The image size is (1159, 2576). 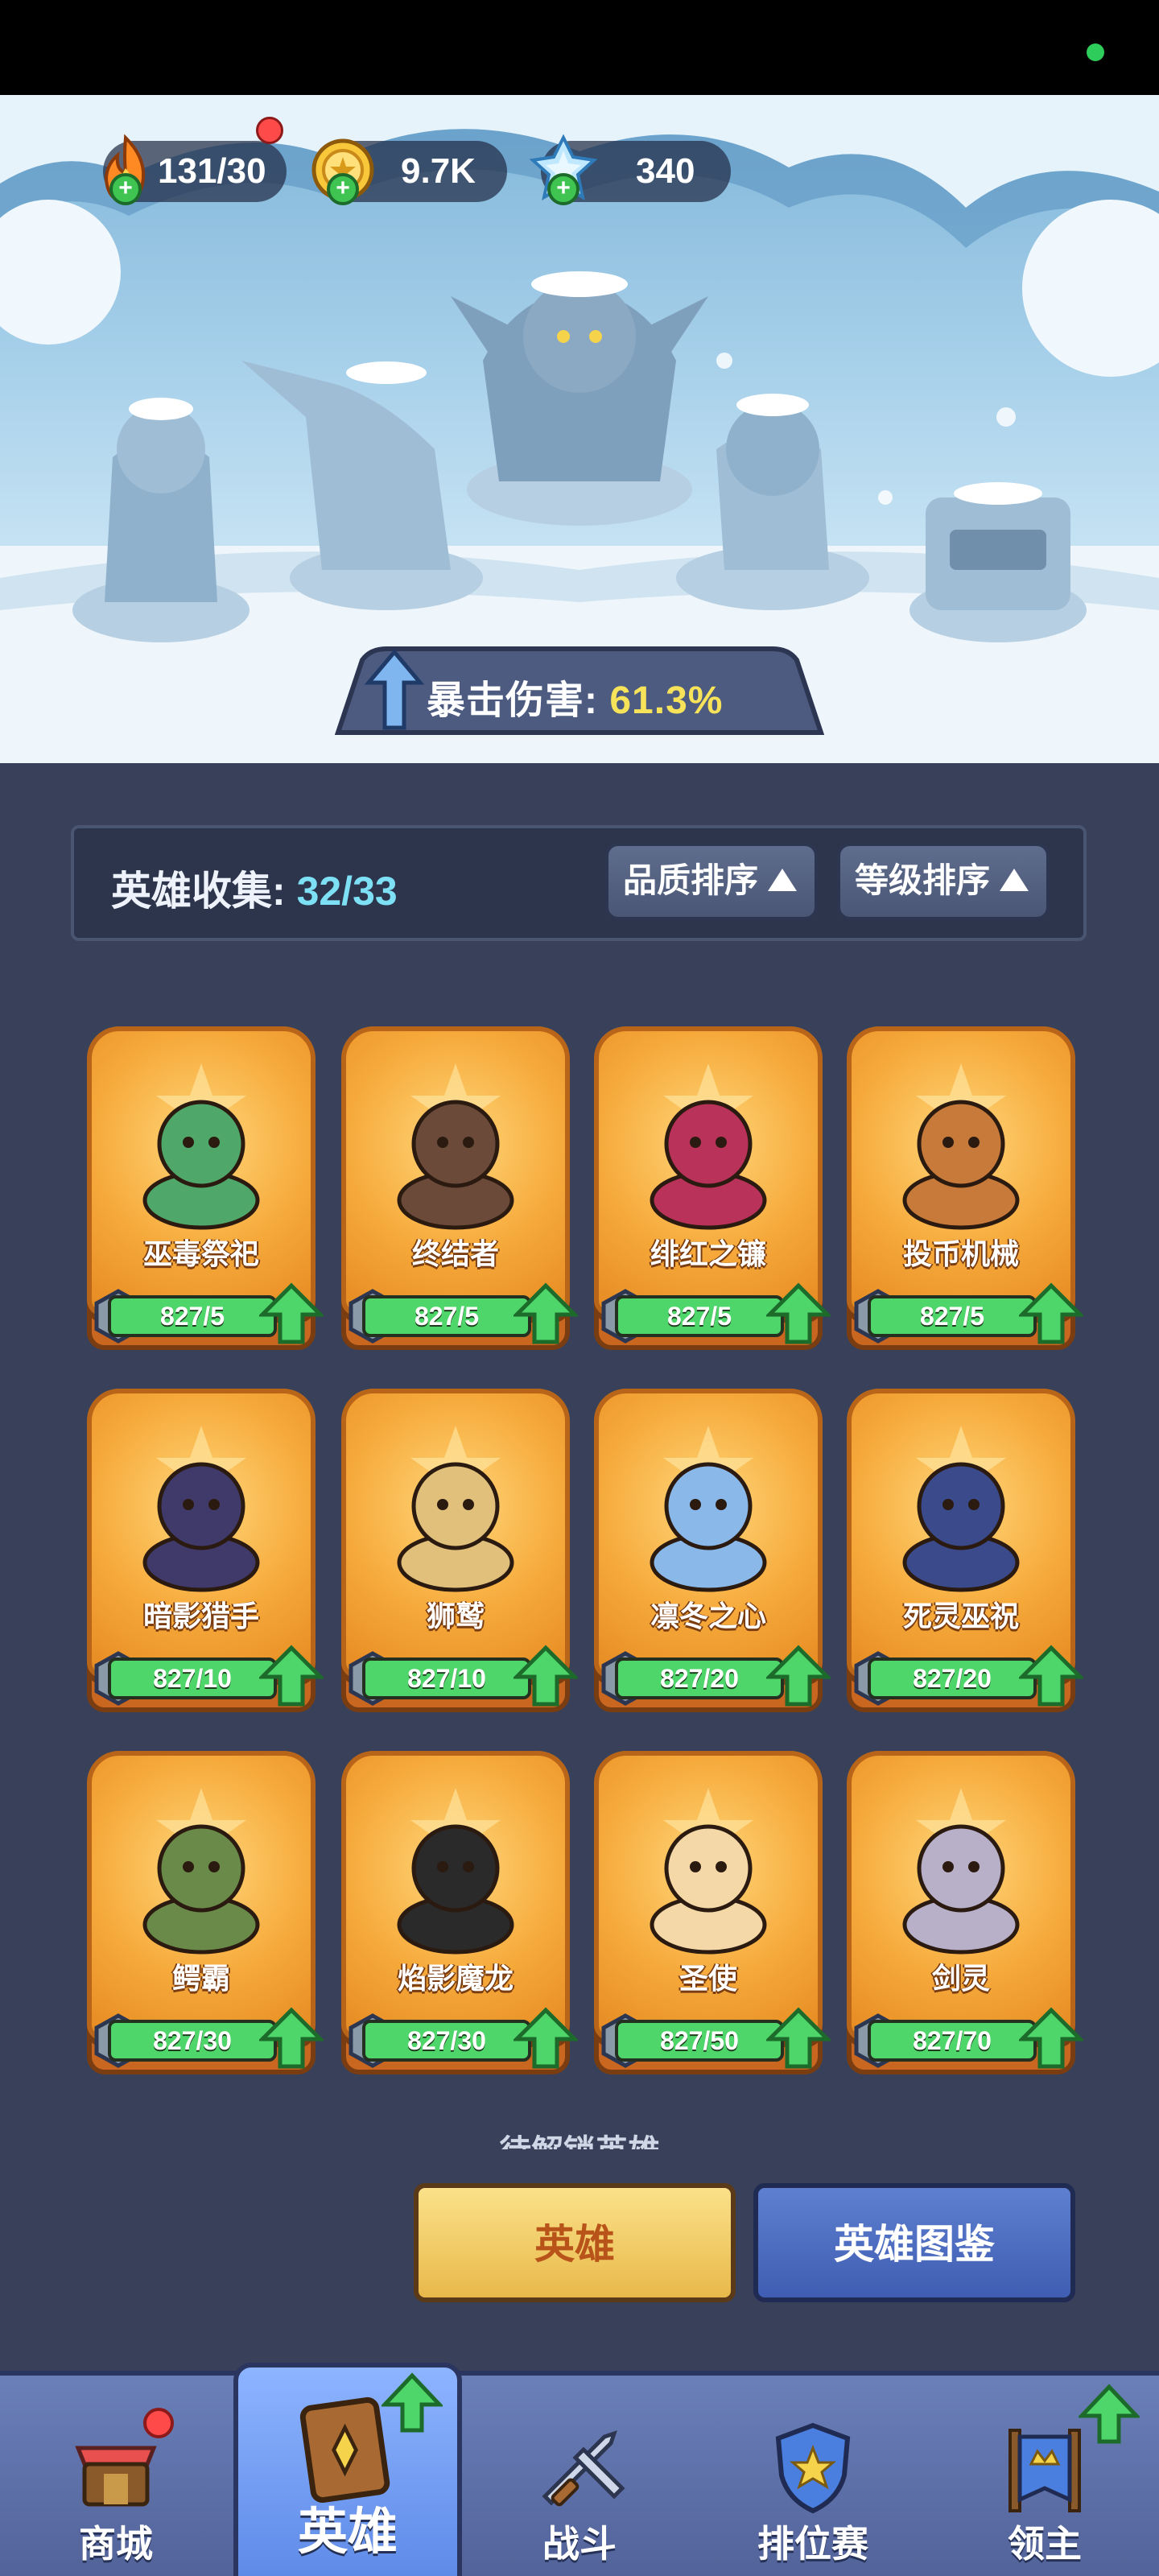 I want to click on nav-ranked-label: 排位赛, so click(x=812, y=2544).